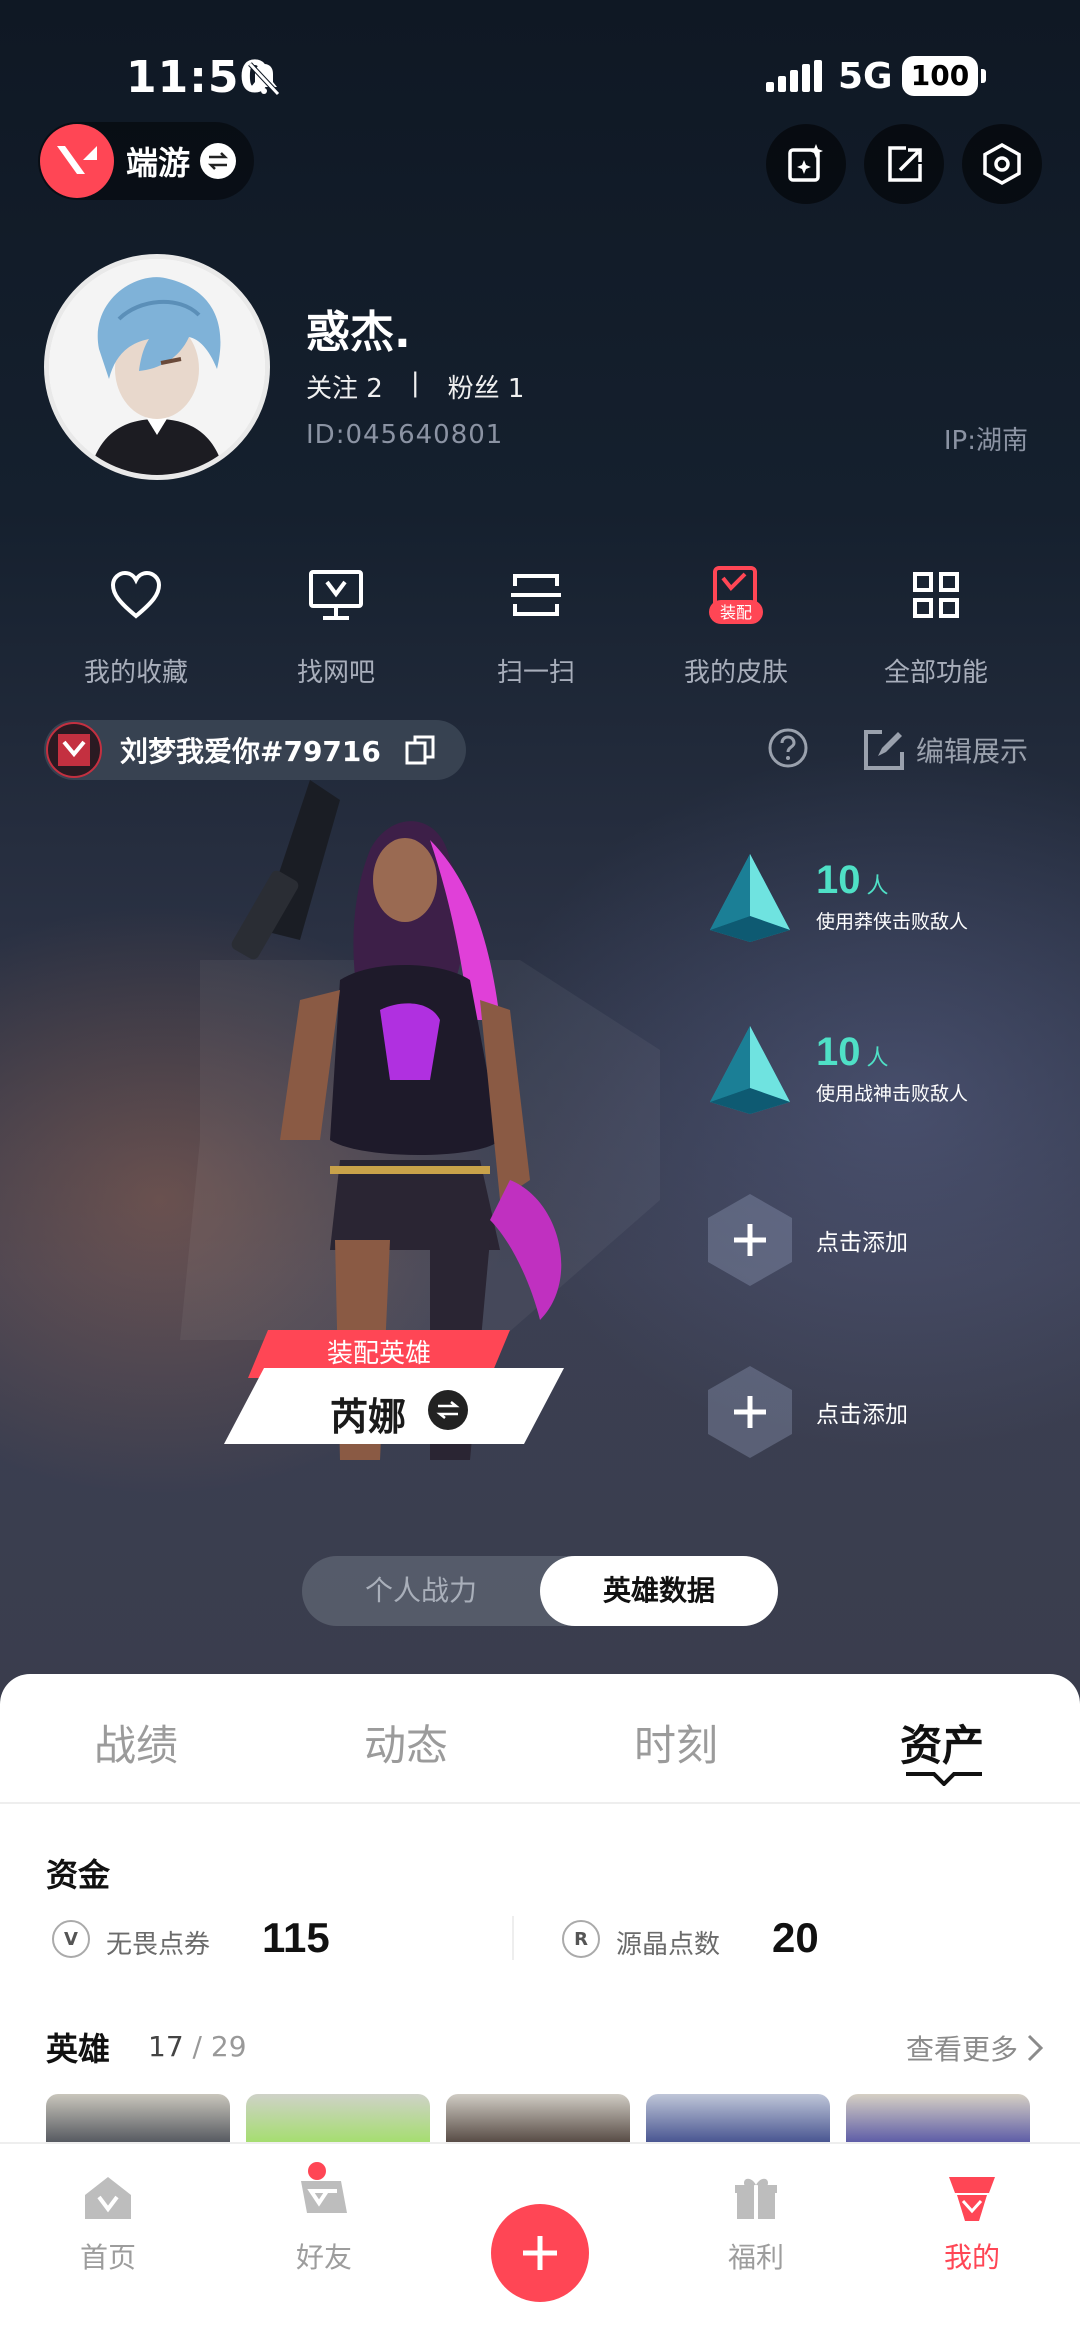  What do you see at coordinates (961, 2049) in the screenshot?
I see `see-more-label: 查看更多` at bounding box center [961, 2049].